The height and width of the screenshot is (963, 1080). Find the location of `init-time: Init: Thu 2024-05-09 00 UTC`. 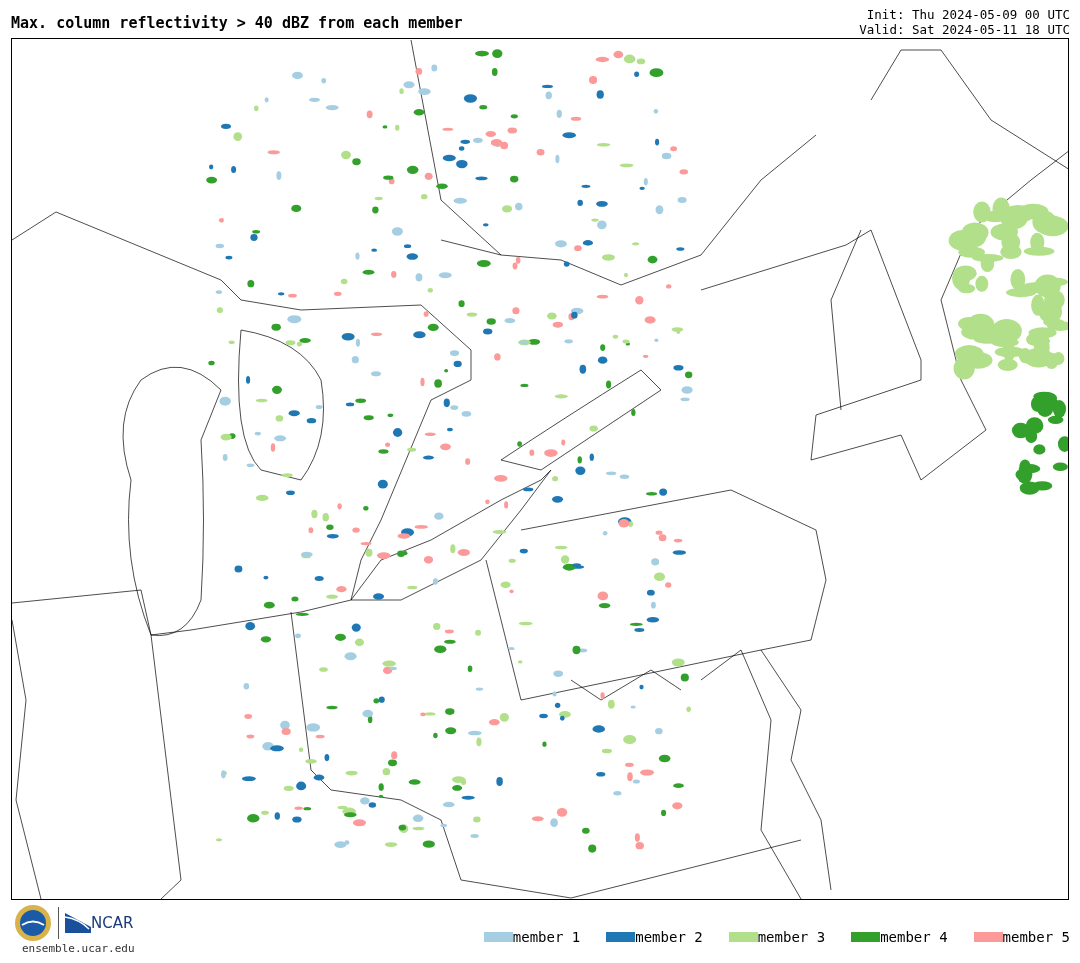

init-time: Init: Thu 2024-05-09 00 UTC is located at coordinates (967, 14).